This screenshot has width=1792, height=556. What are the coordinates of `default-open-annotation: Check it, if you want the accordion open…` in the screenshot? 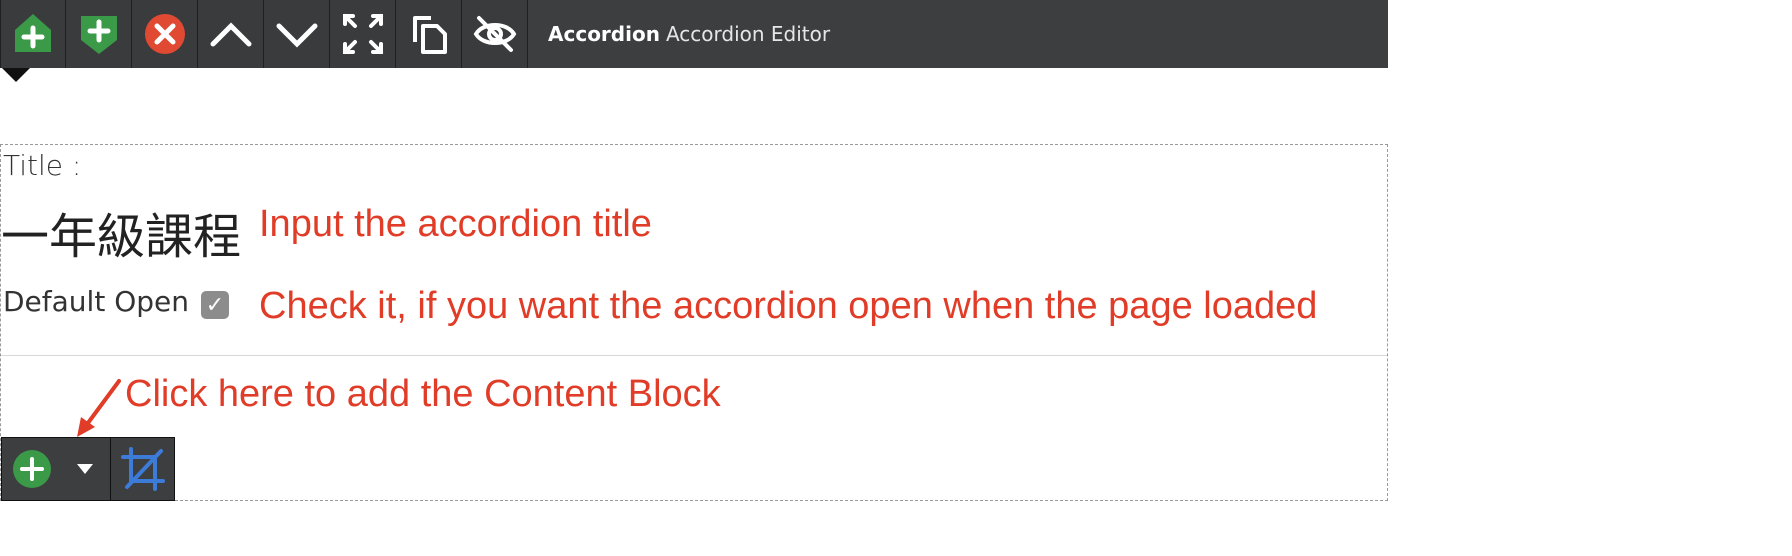 It's located at (788, 306).